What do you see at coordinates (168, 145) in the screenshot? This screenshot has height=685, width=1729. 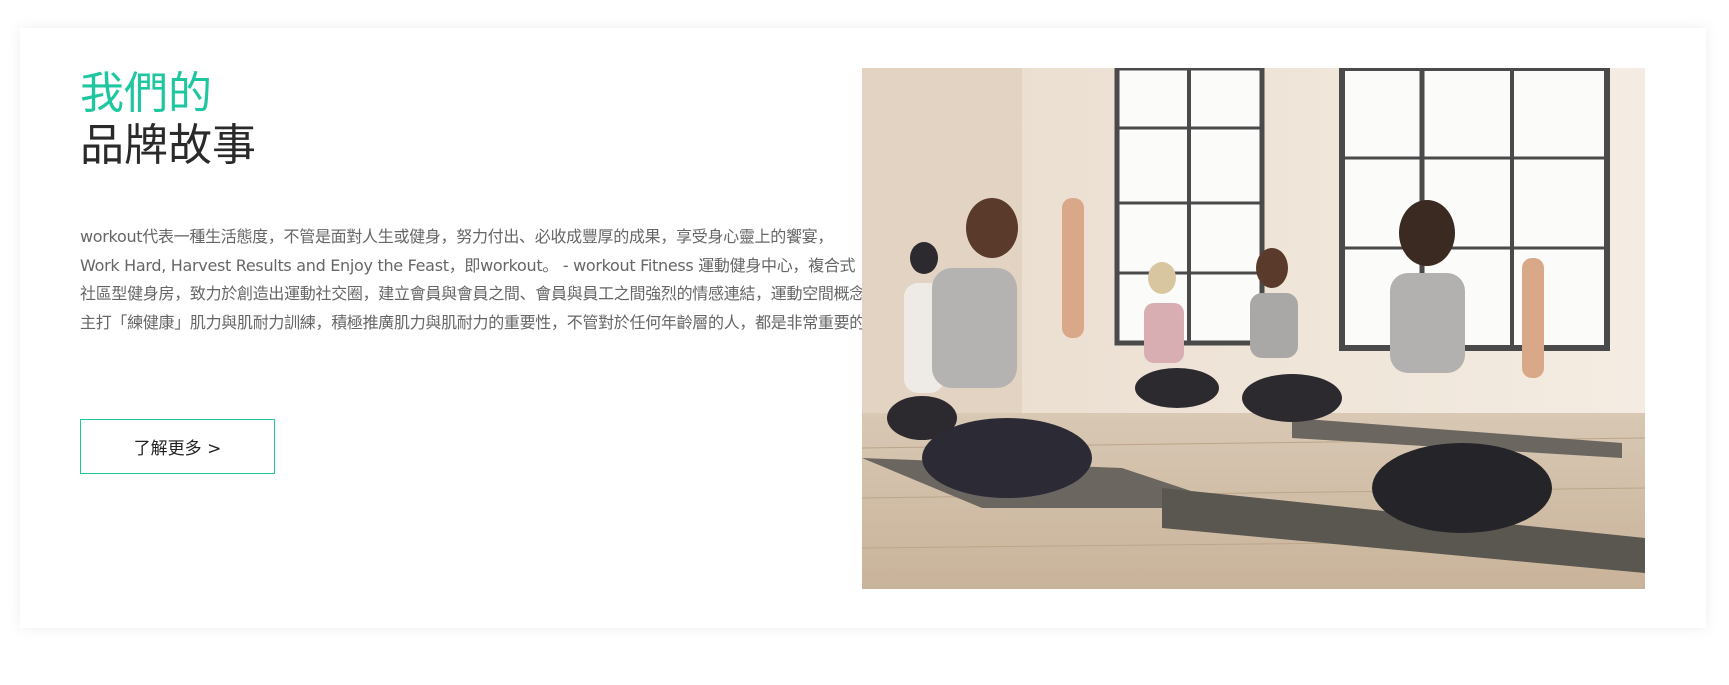 I see `heading-main: 品牌故事` at bounding box center [168, 145].